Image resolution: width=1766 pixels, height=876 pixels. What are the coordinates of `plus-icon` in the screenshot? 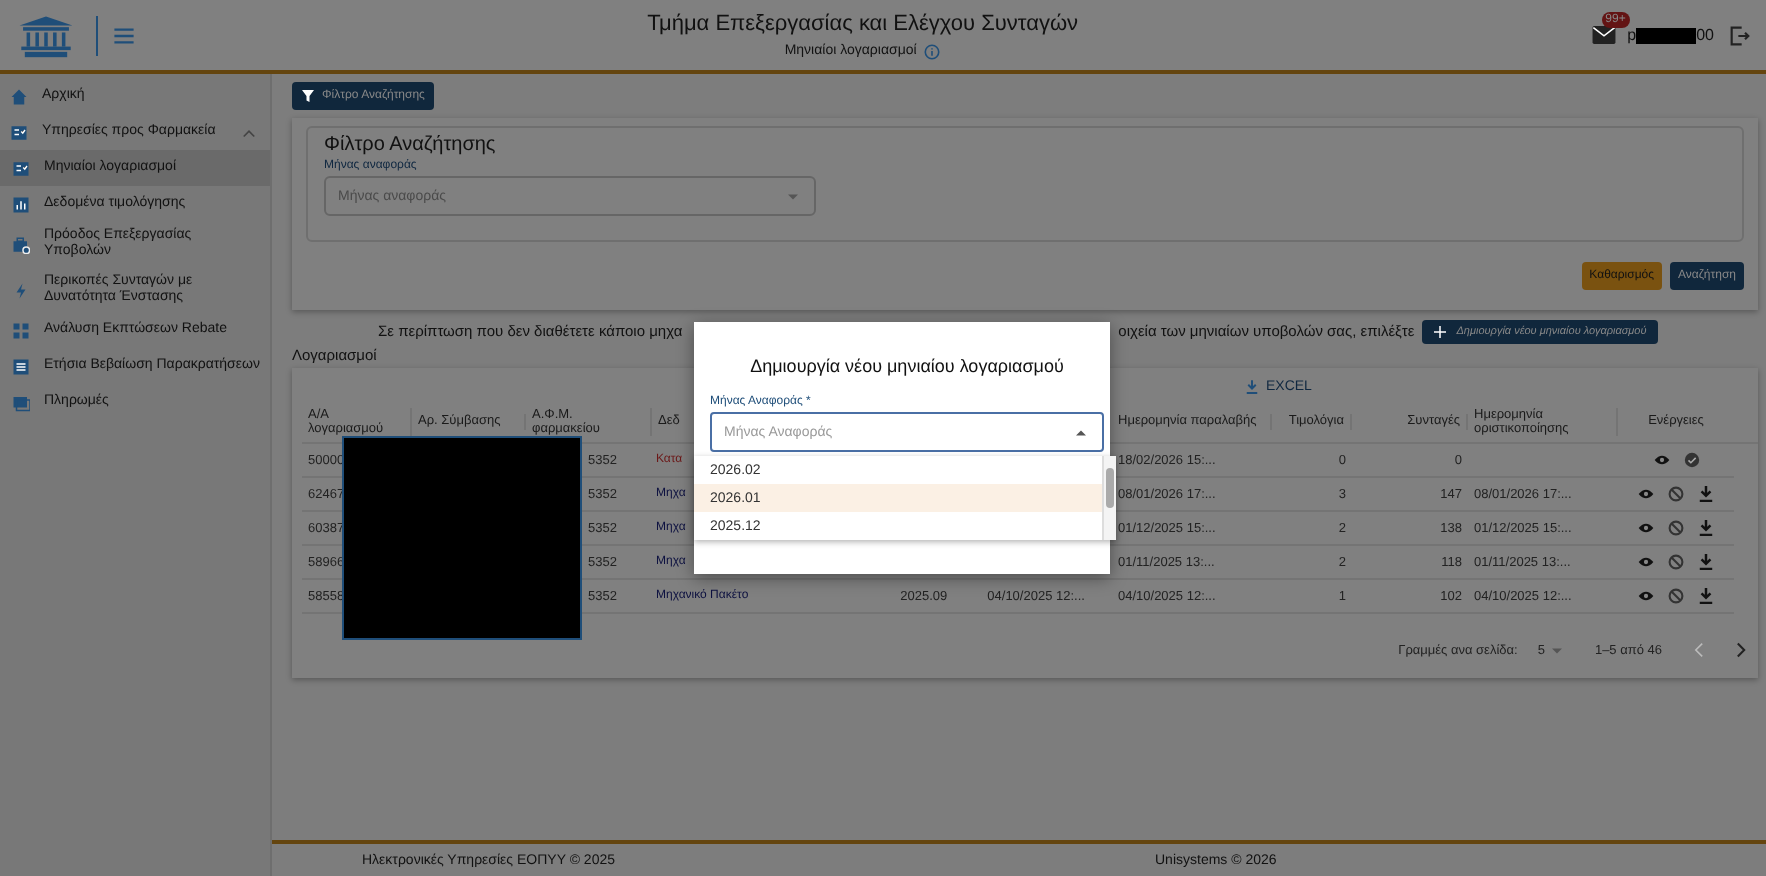 It's located at (1440, 331).